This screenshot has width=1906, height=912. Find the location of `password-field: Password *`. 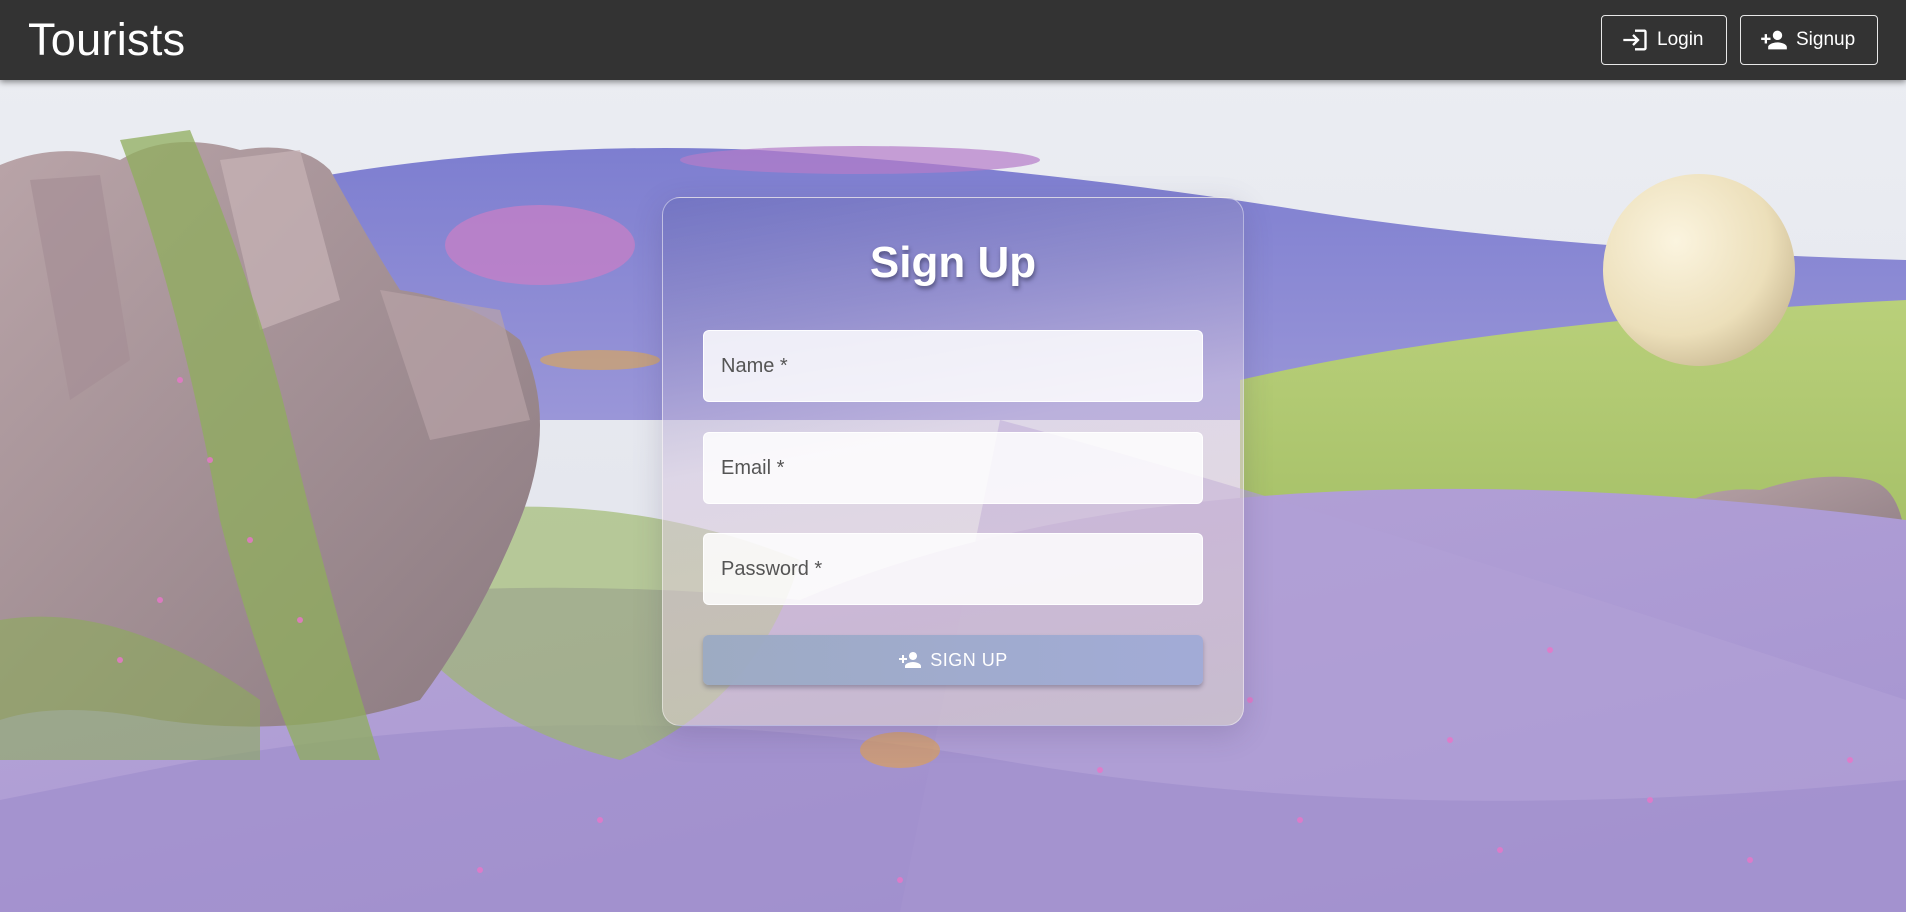

password-field: Password * is located at coordinates (953, 569).